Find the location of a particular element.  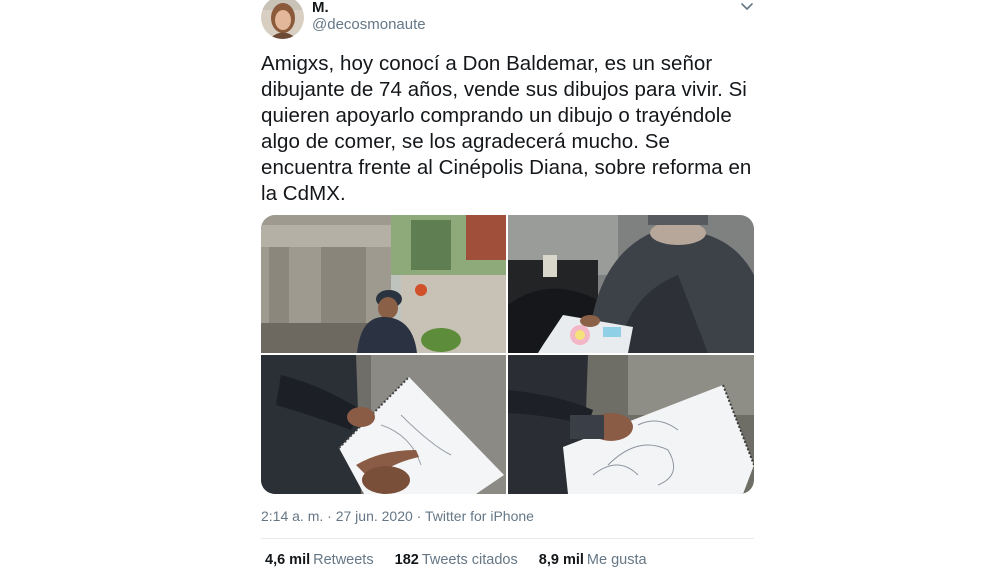

user-handle: @decosmonaute is located at coordinates (369, 25).